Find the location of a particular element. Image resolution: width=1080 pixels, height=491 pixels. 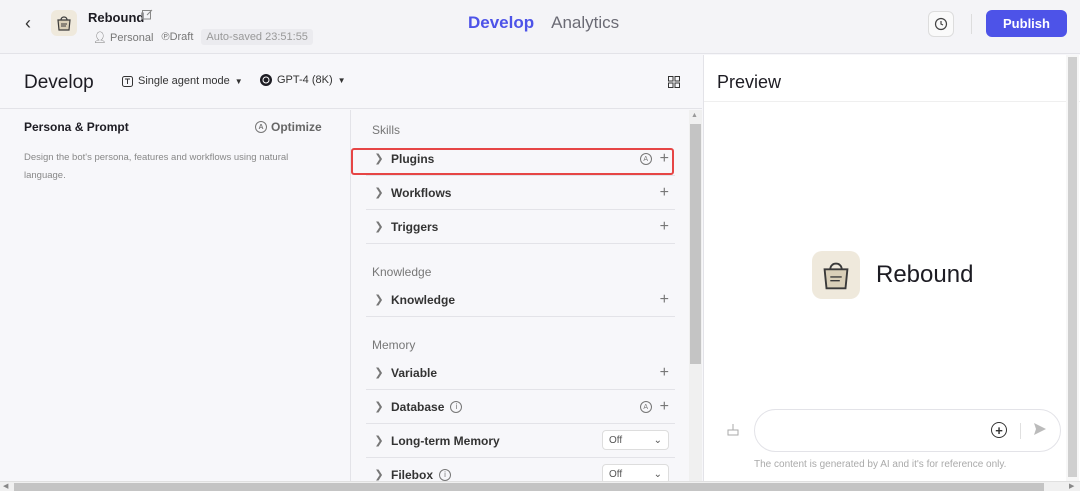

history-button is located at coordinates (941, 24).